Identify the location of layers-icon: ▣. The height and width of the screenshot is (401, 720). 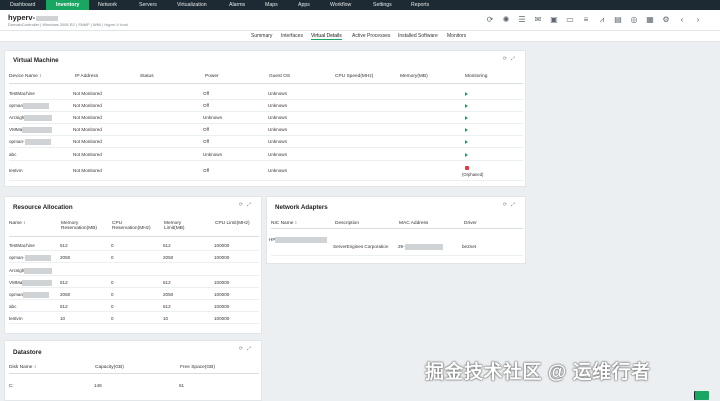
(554, 20).